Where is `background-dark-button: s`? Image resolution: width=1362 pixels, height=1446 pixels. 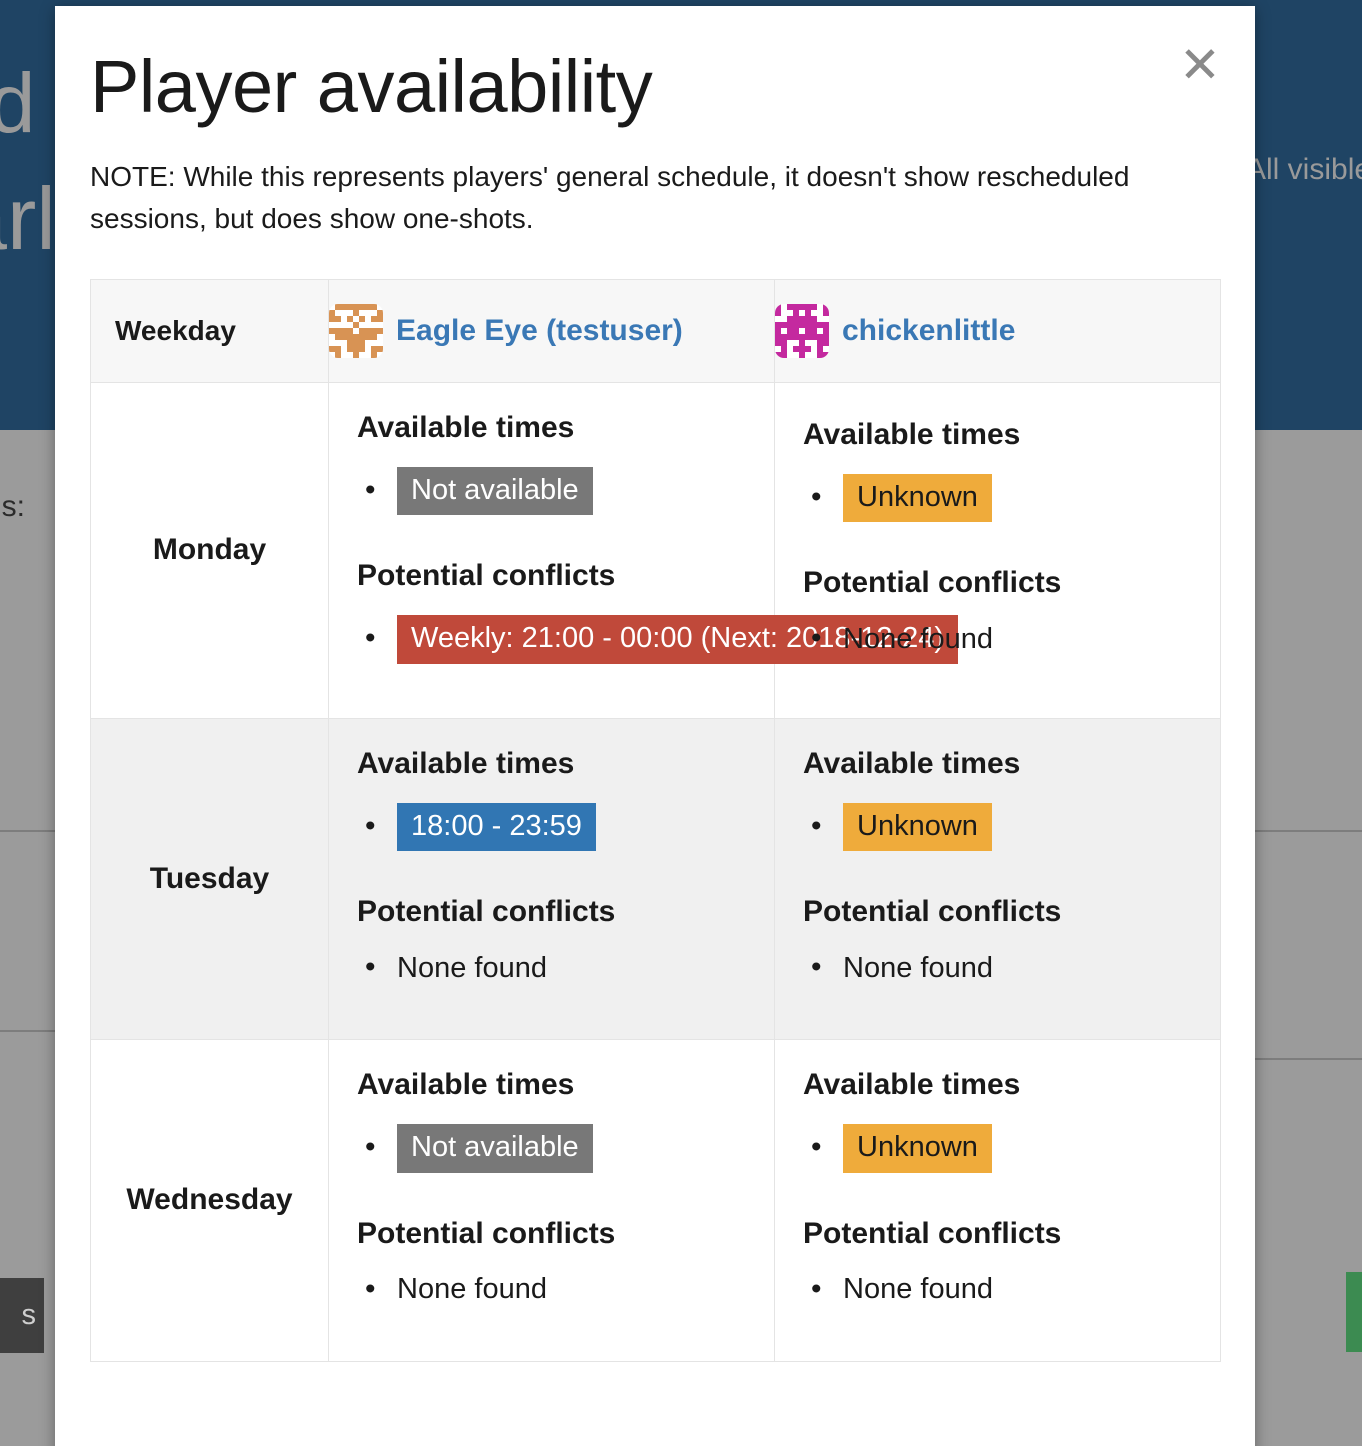
background-dark-button: s is located at coordinates (22, 1315).